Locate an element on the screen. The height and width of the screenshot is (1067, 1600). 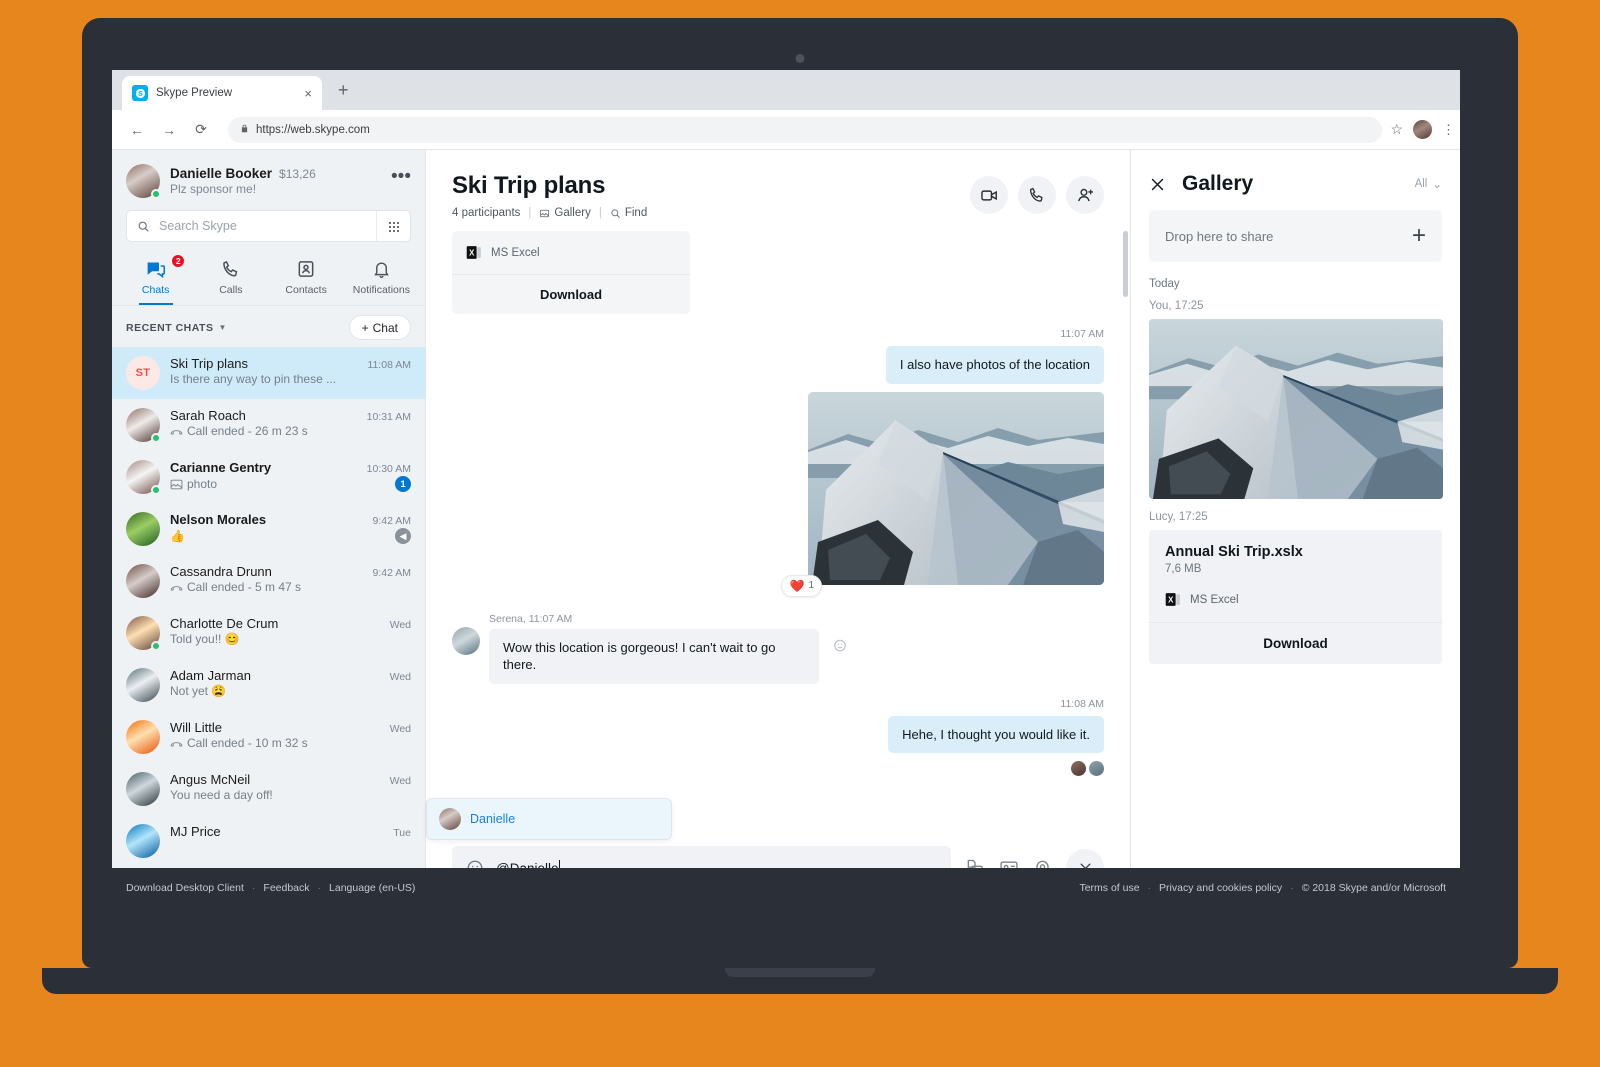
chat-list-item: Angus McNeil Wed You need a day off! is located at coordinates (268, 789).